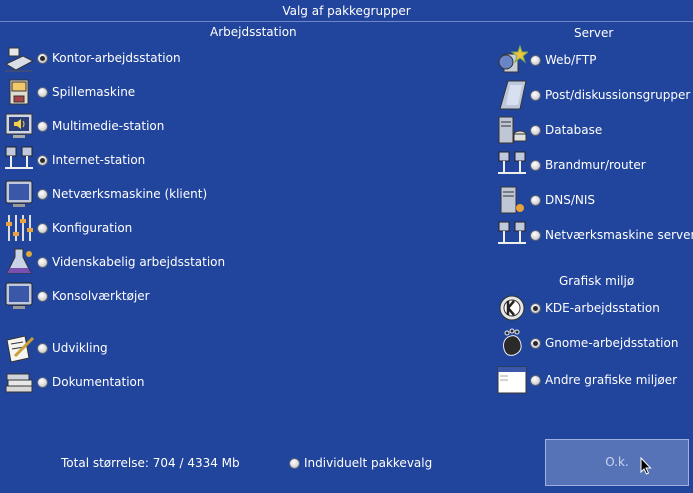  What do you see at coordinates (512, 380) in the screenshot?
I see `window-icon` at bounding box center [512, 380].